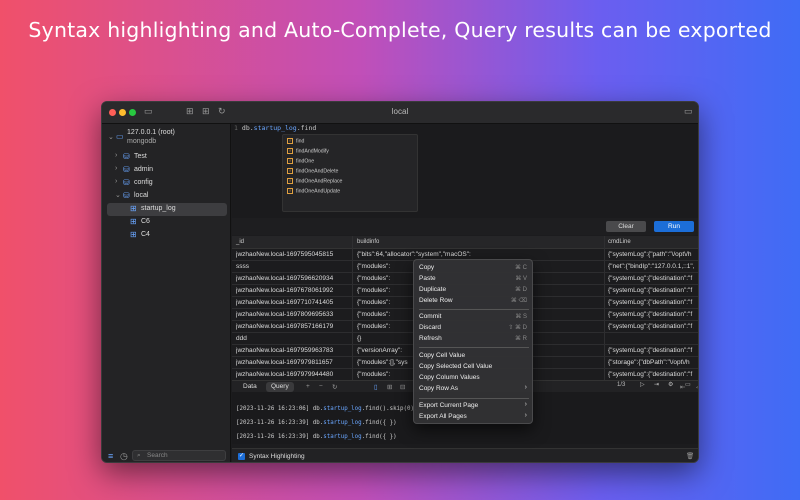 The width and height of the screenshot is (800, 500). I want to click on menu-item-refresh: Refresh ⌘ R, so click(474, 339).